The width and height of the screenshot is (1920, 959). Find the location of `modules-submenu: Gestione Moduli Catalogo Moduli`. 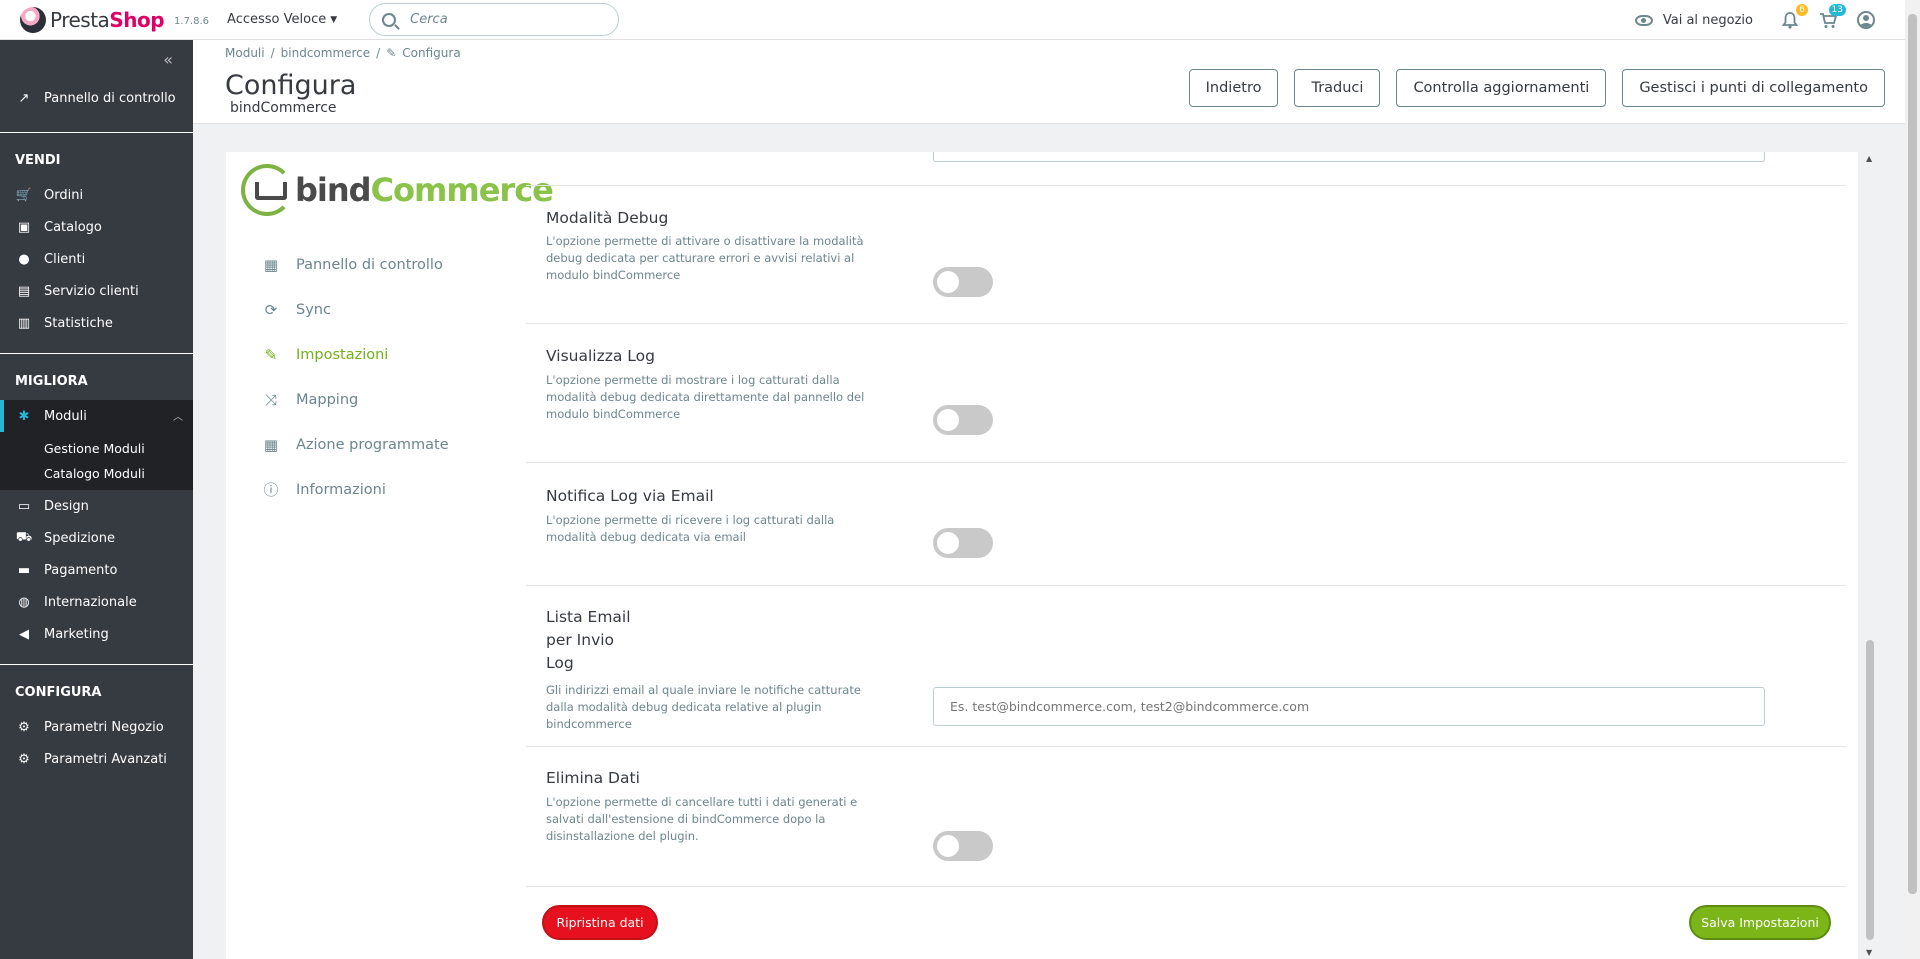

modules-submenu: Gestione Moduli Catalogo Moduli is located at coordinates (96, 461).